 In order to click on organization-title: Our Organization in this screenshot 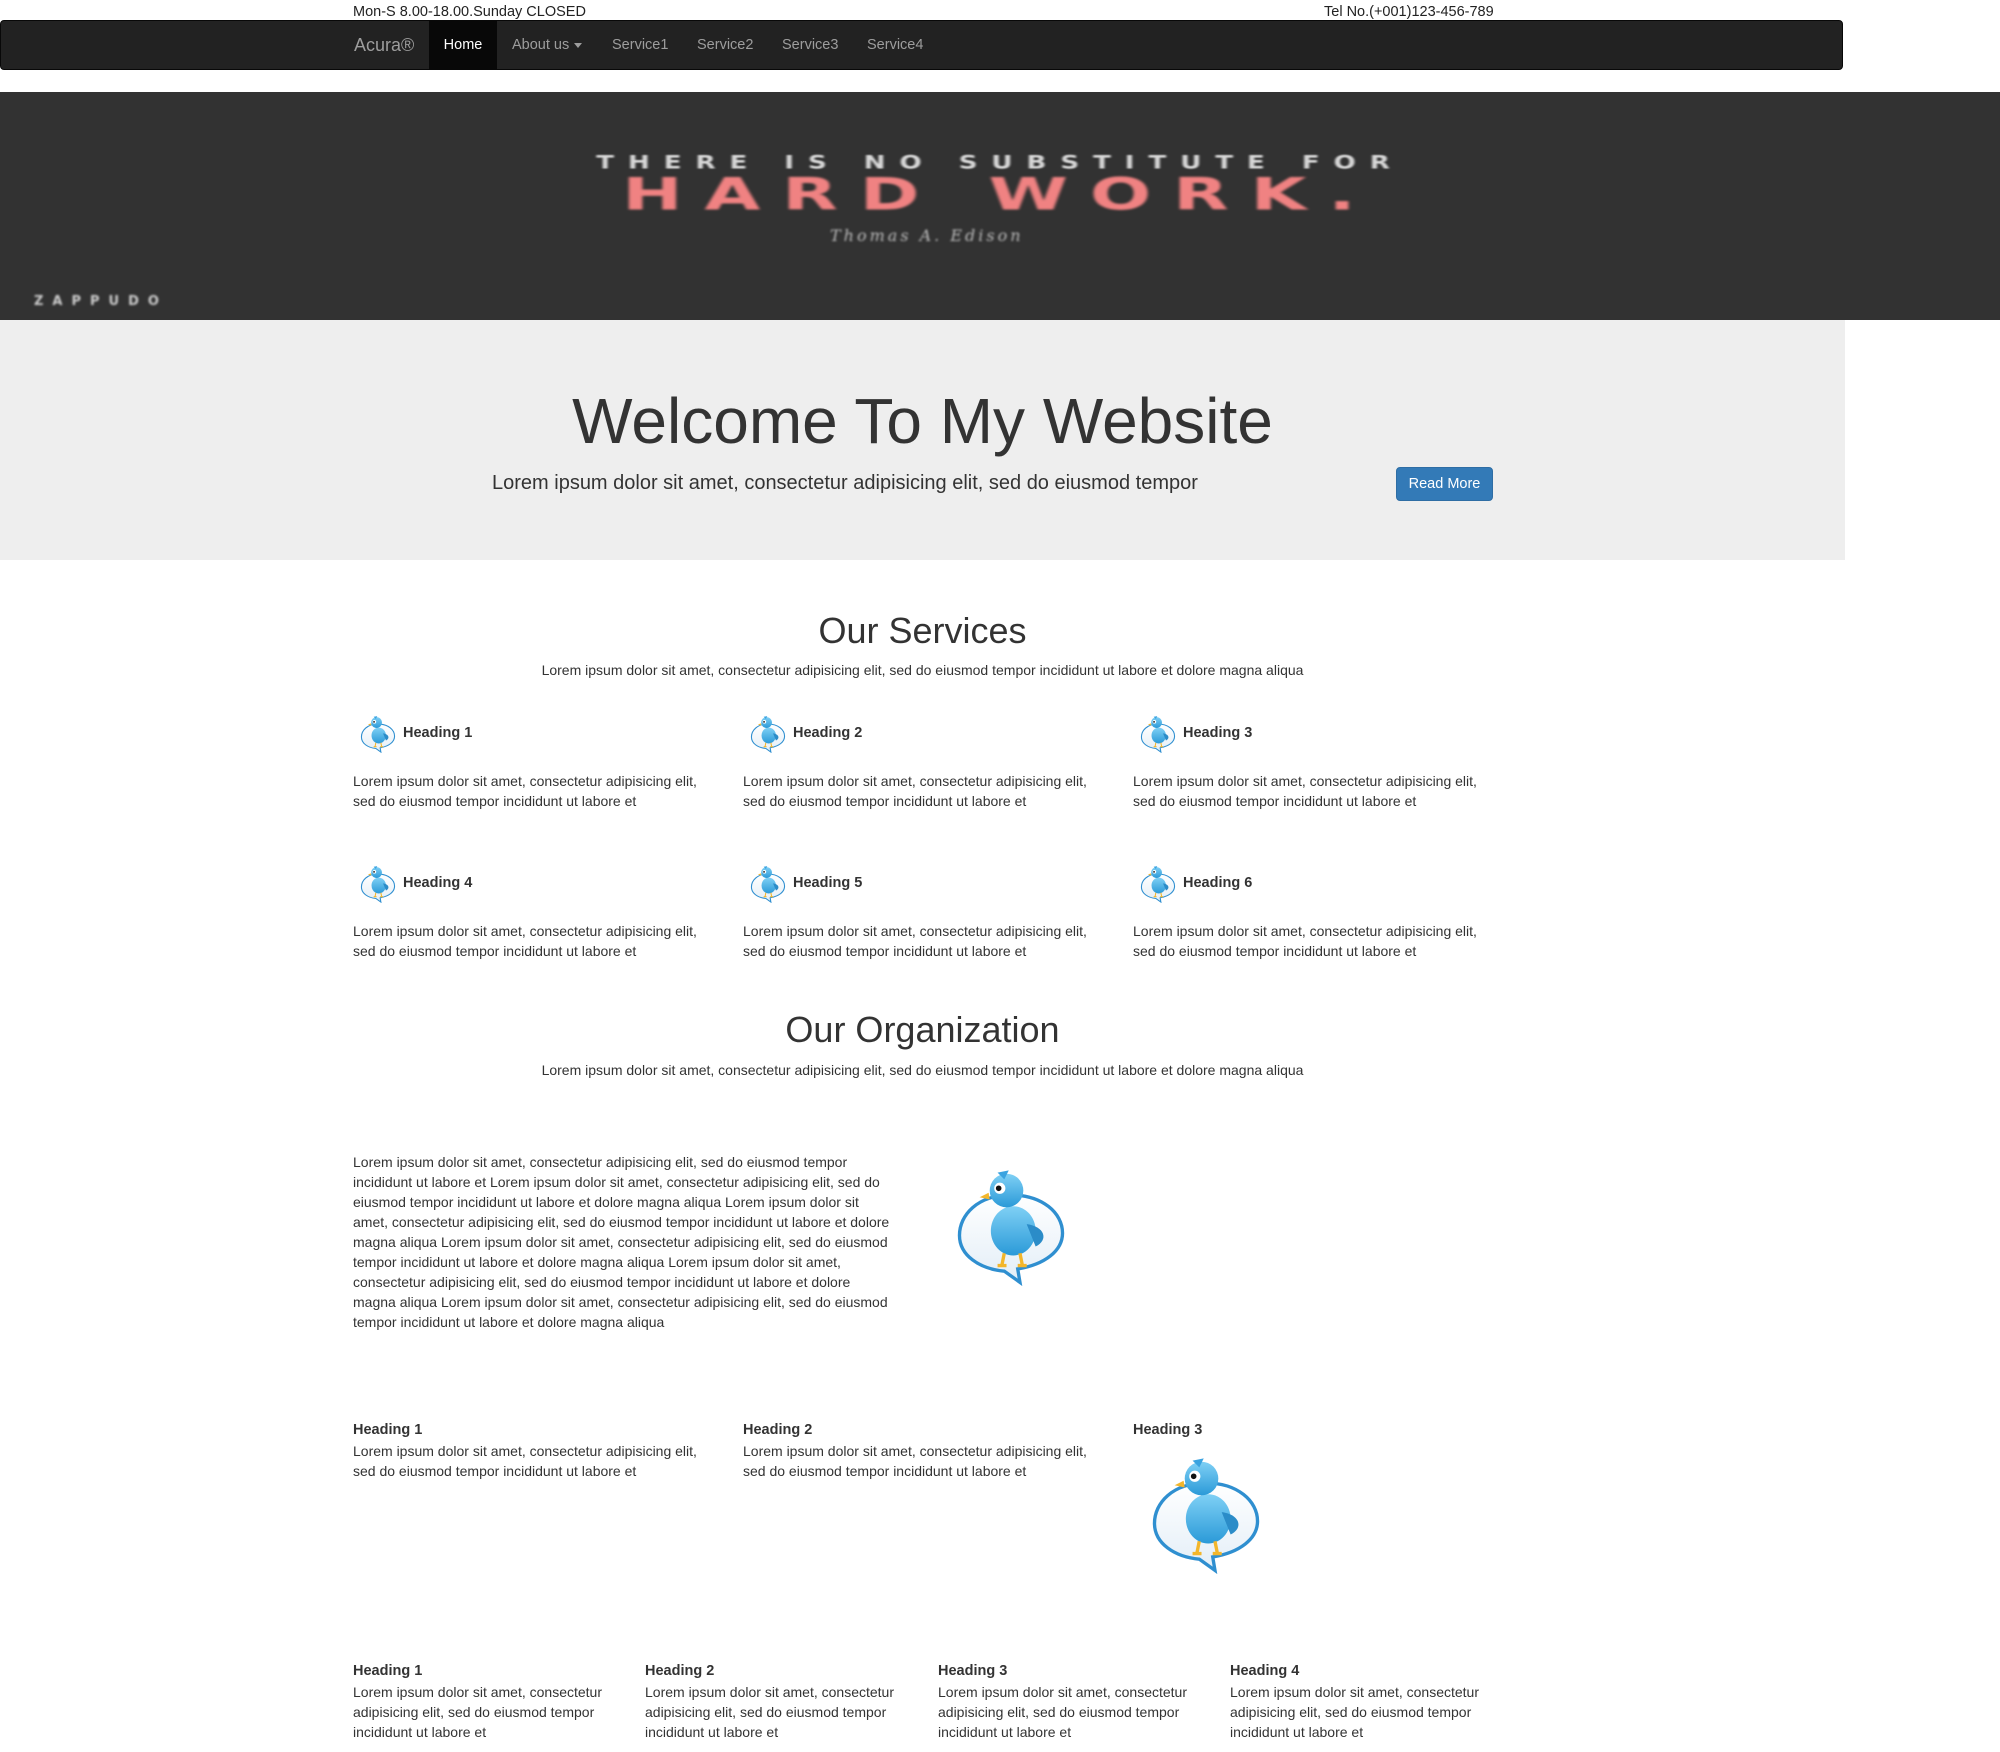, I will do `click(922, 1029)`.